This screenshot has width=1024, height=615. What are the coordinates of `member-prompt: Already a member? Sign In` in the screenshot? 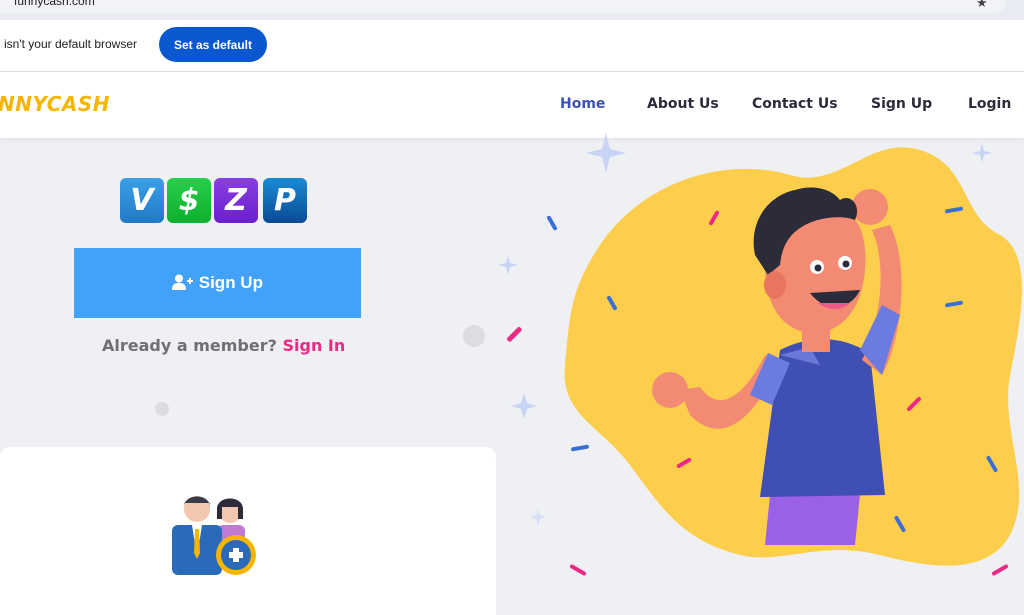 It's located at (223, 345).